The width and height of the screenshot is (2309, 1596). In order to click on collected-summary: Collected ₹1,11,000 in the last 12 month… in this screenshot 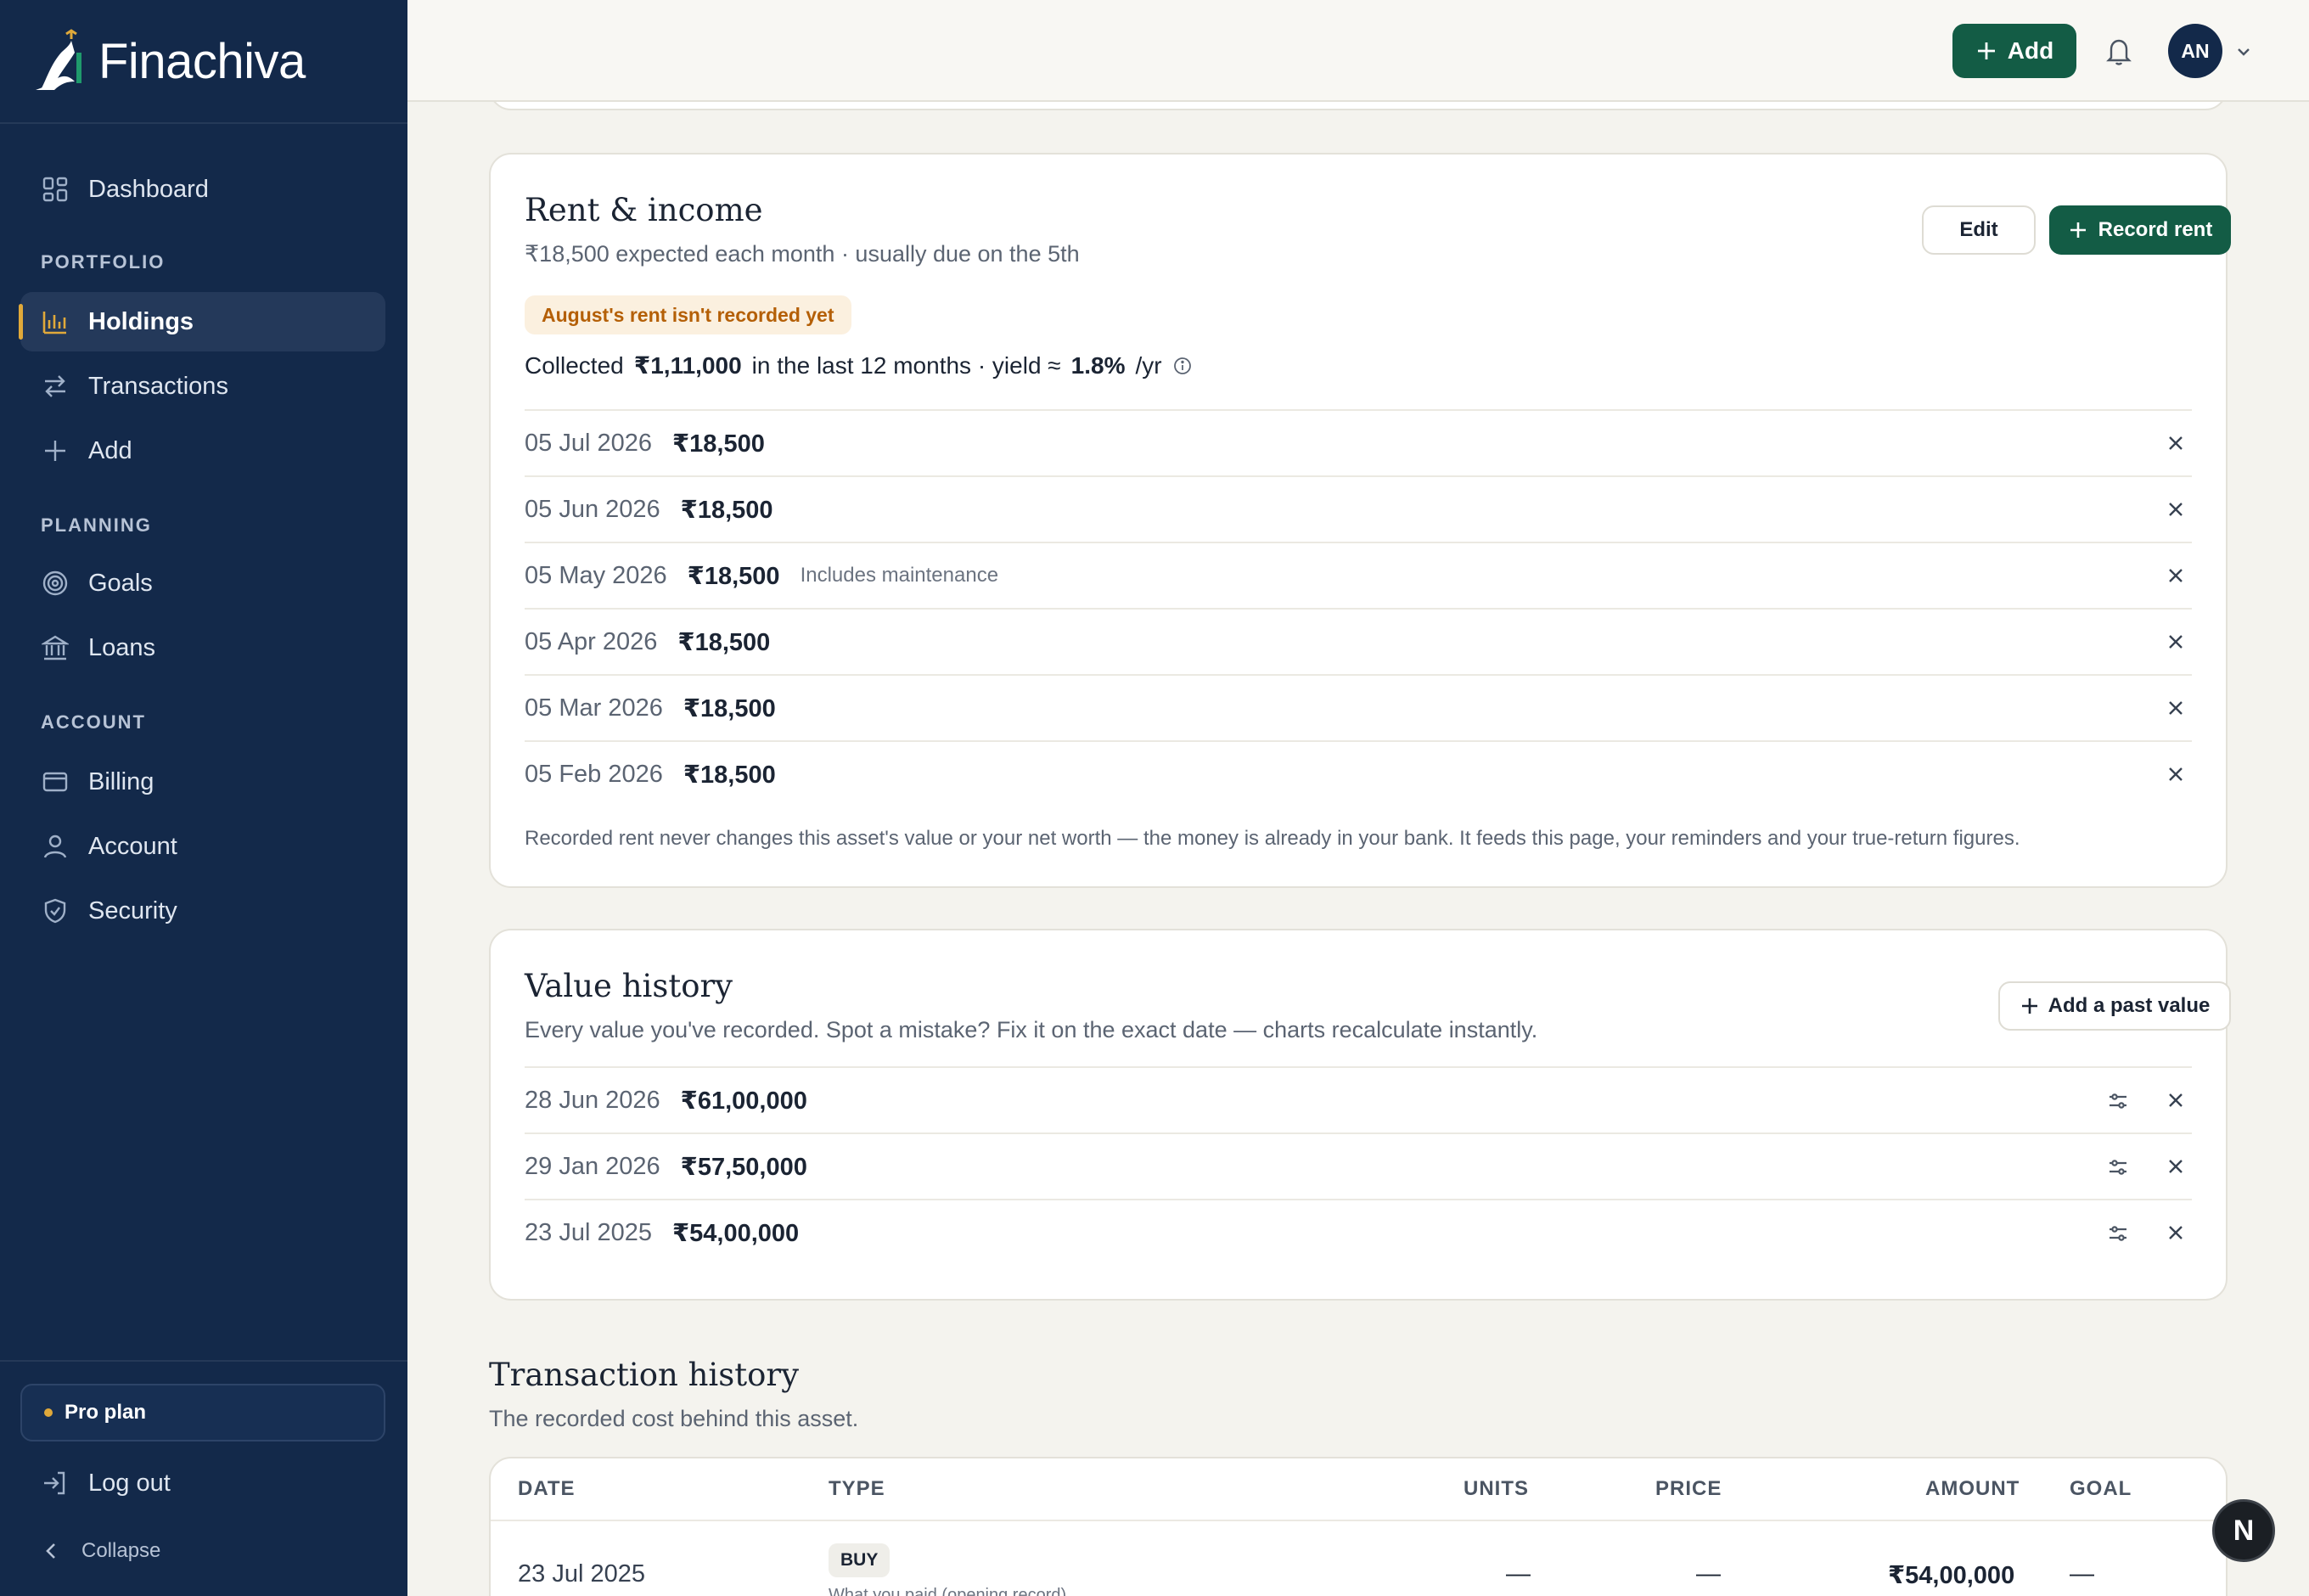, I will do `click(859, 365)`.